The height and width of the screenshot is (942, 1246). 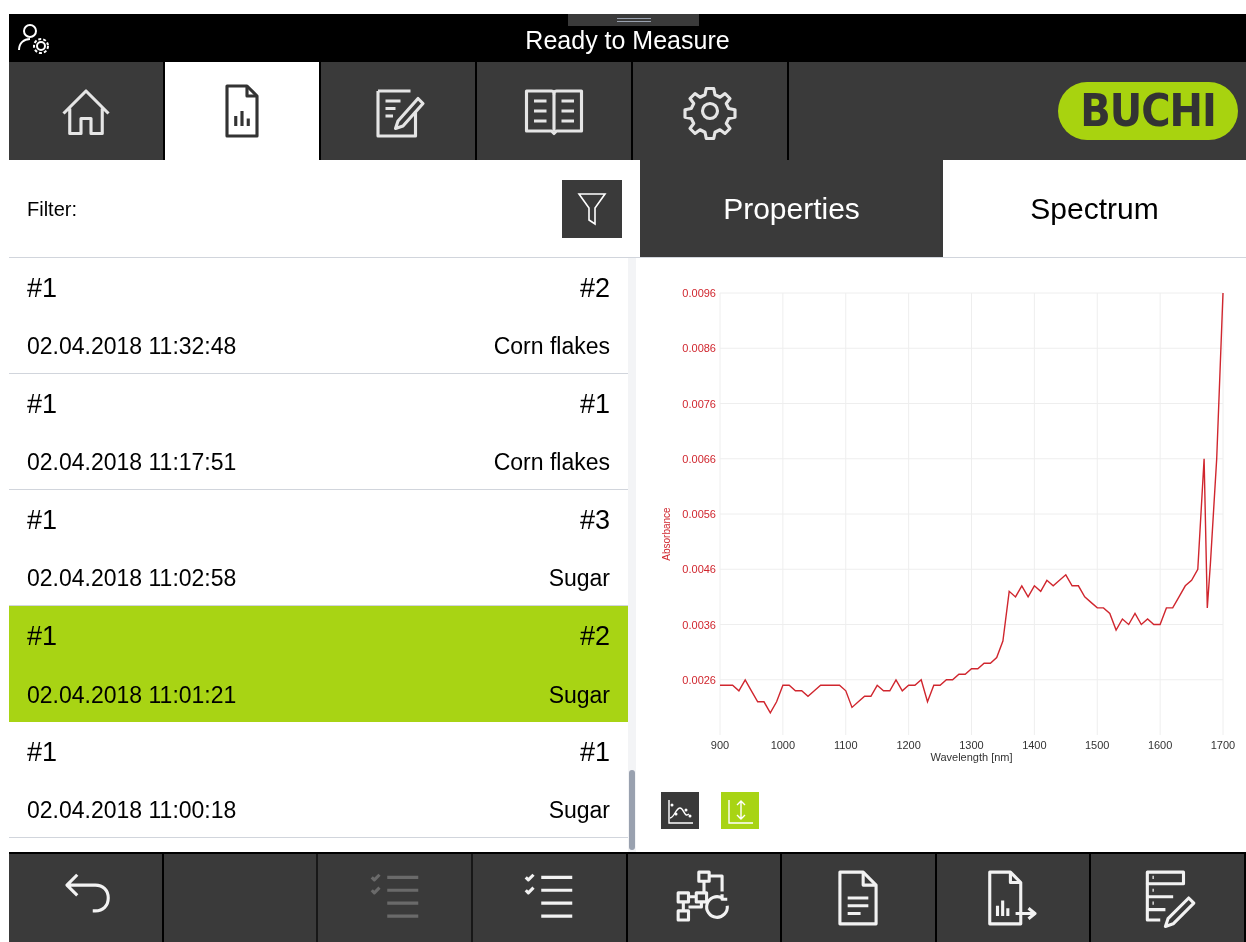 What do you see at coordinates (318, 664) in the screenshot?
I see `result-row: #1 #2 02.04.2018 11:01:21 Sugar` at bounding box center [318, 664].